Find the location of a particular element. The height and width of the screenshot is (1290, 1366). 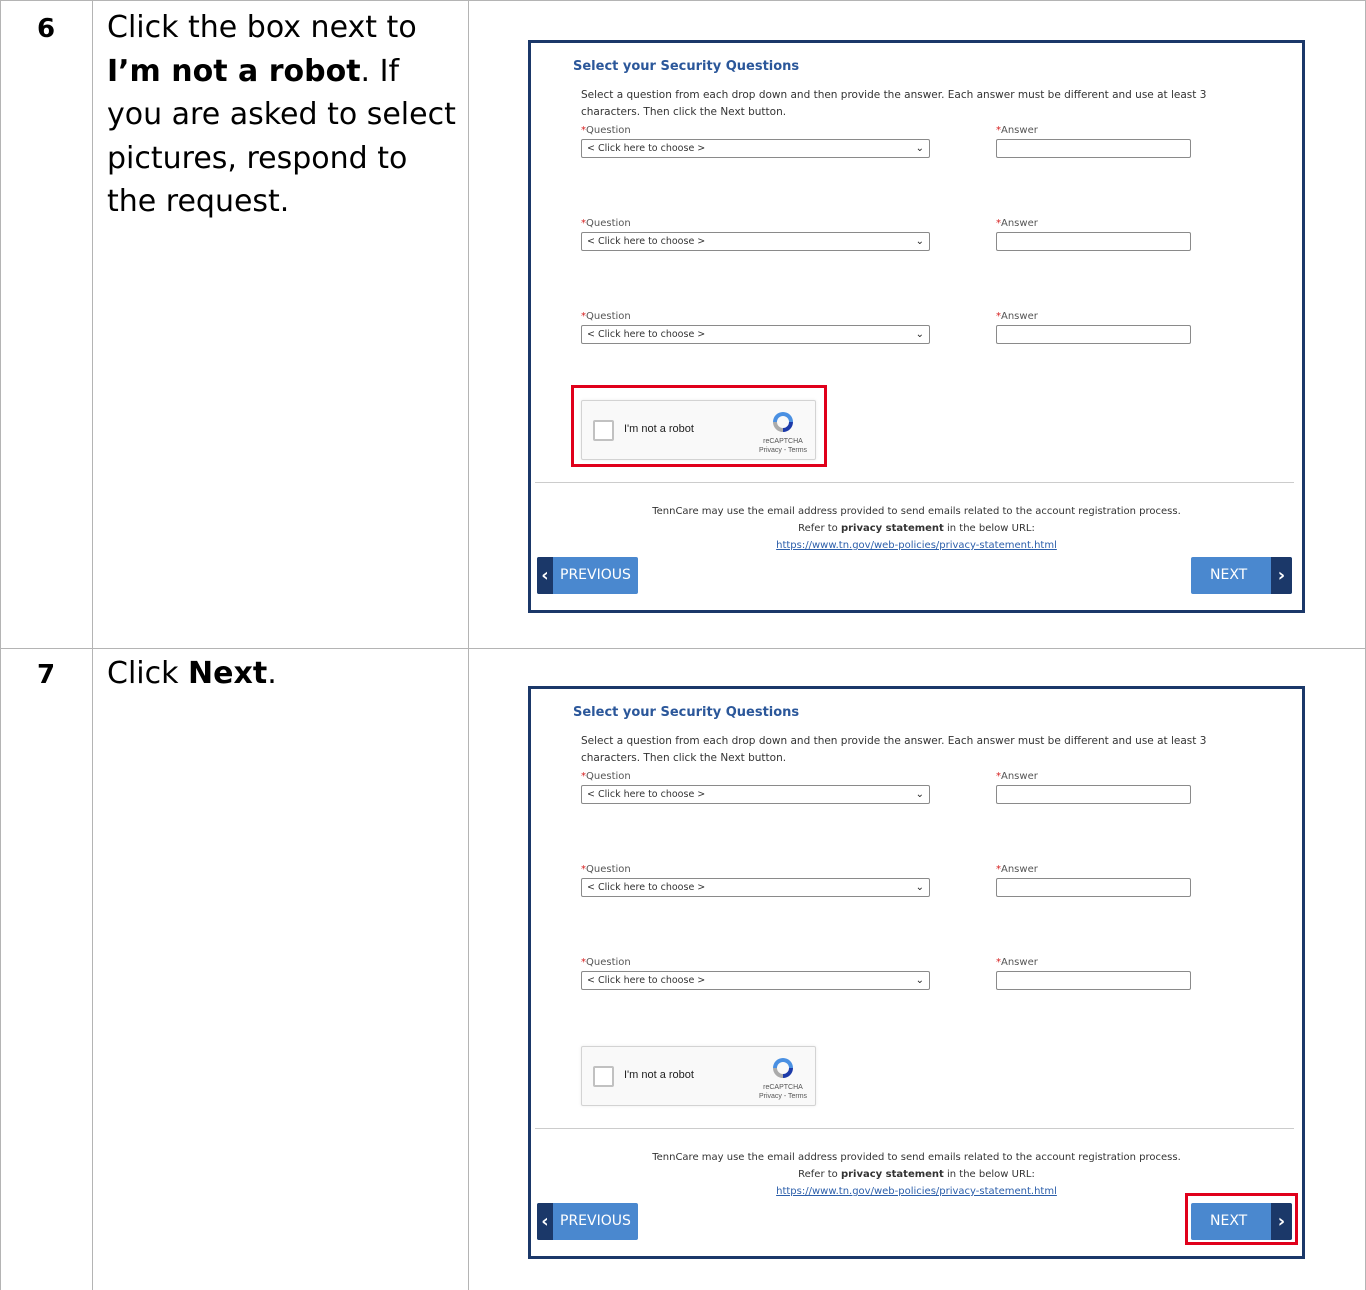

recaptcha-links: Privacy - Terms is located at coordinates (783, 1096).